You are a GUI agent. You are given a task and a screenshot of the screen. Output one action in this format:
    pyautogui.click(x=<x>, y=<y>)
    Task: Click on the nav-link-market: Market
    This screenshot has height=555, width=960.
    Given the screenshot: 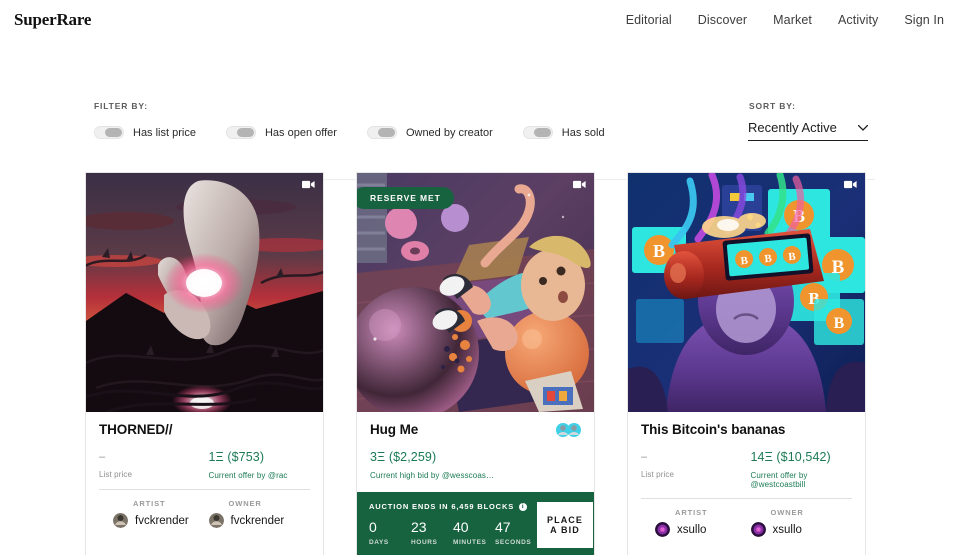 What is the action you would take?
    pyautogui.click(x=792, y=20)
    